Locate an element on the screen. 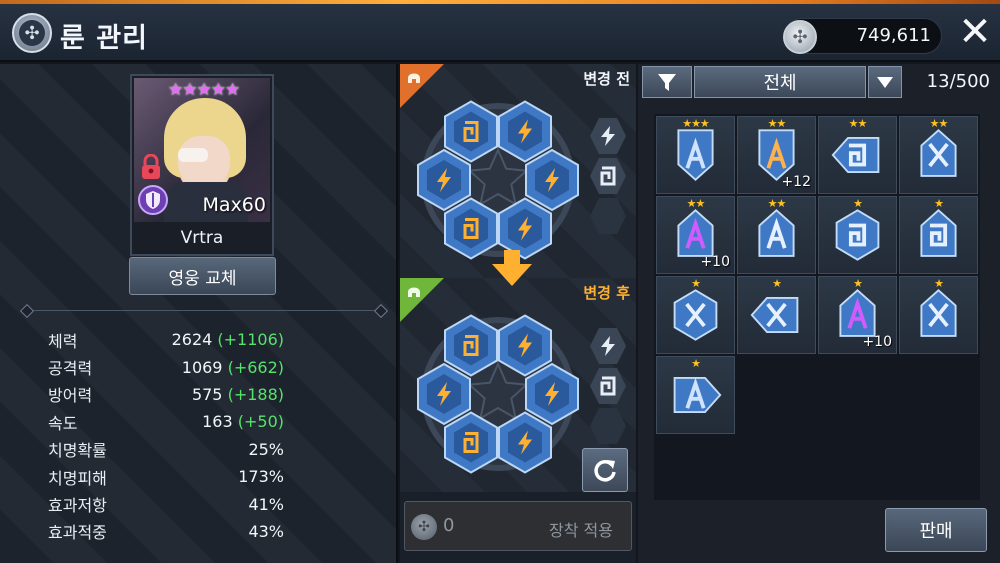 This screenshot has width=1000, height=563. stat-row: 공격력 1069 (+662) is located at coordinates (166, 366).